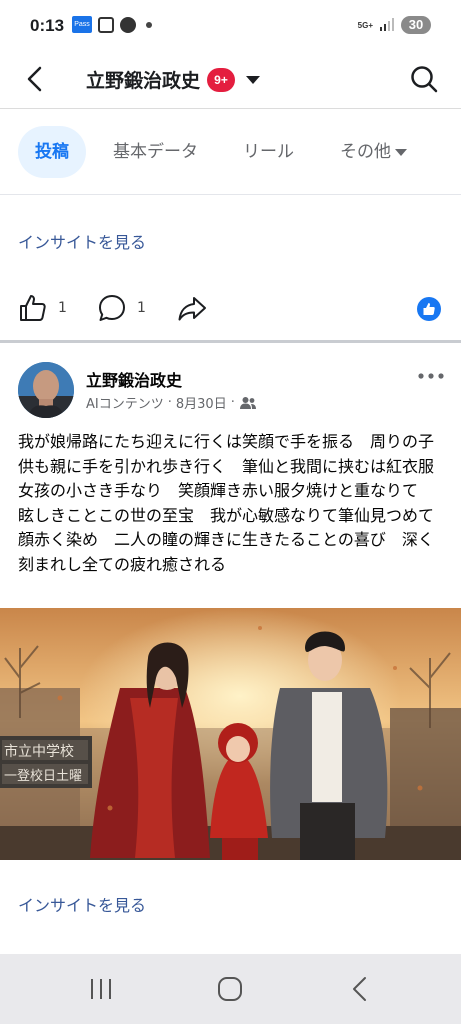 This screenshot has height=1024, width=461. Describe the element at coordinates (201, 402) in the screenshot. I see `post-date: 8月30日` at that location.